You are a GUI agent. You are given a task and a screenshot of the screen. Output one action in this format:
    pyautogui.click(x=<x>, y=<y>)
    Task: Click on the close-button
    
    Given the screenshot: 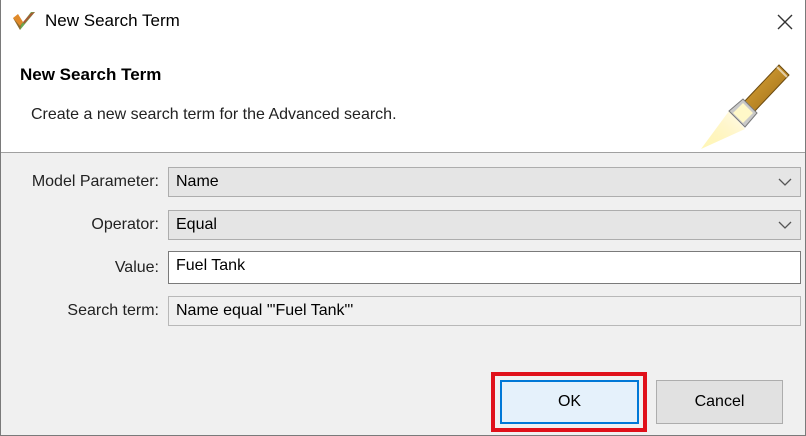 What is the action you would take?
    pyautogui.click(x=785, y=22)
    